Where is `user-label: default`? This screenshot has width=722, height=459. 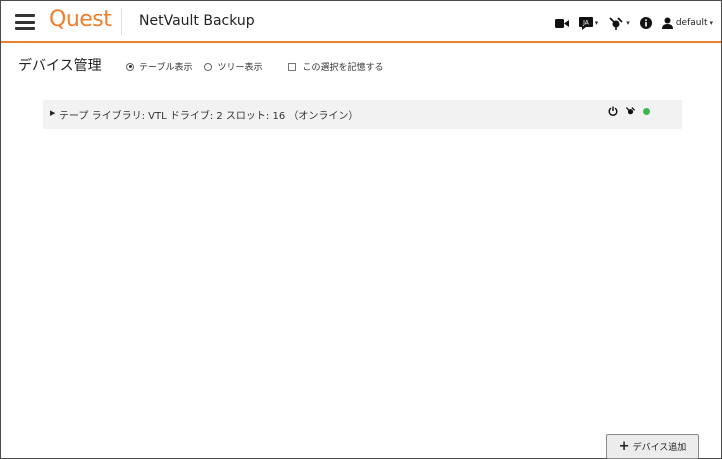
user-label: default is located at coordinates (691, 23).